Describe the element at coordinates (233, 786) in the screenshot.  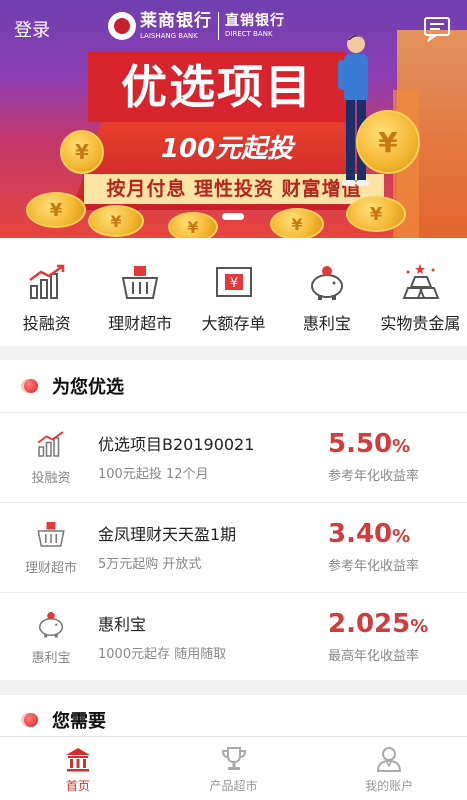
I see `tab-label: 产品超市` at that location.